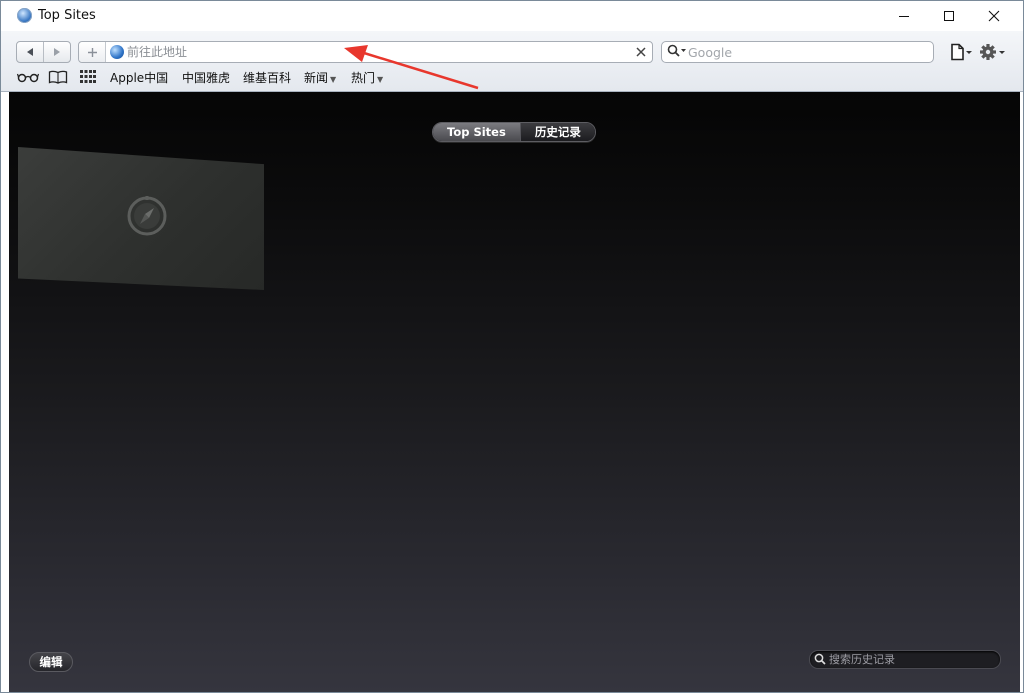 Image resolution: width=1024 pixels, height=699 pixels. What do you see at coordinates (51, 662) in the screenshot?
I see `edit-button: 编辑` at bounding box center [51, 662].